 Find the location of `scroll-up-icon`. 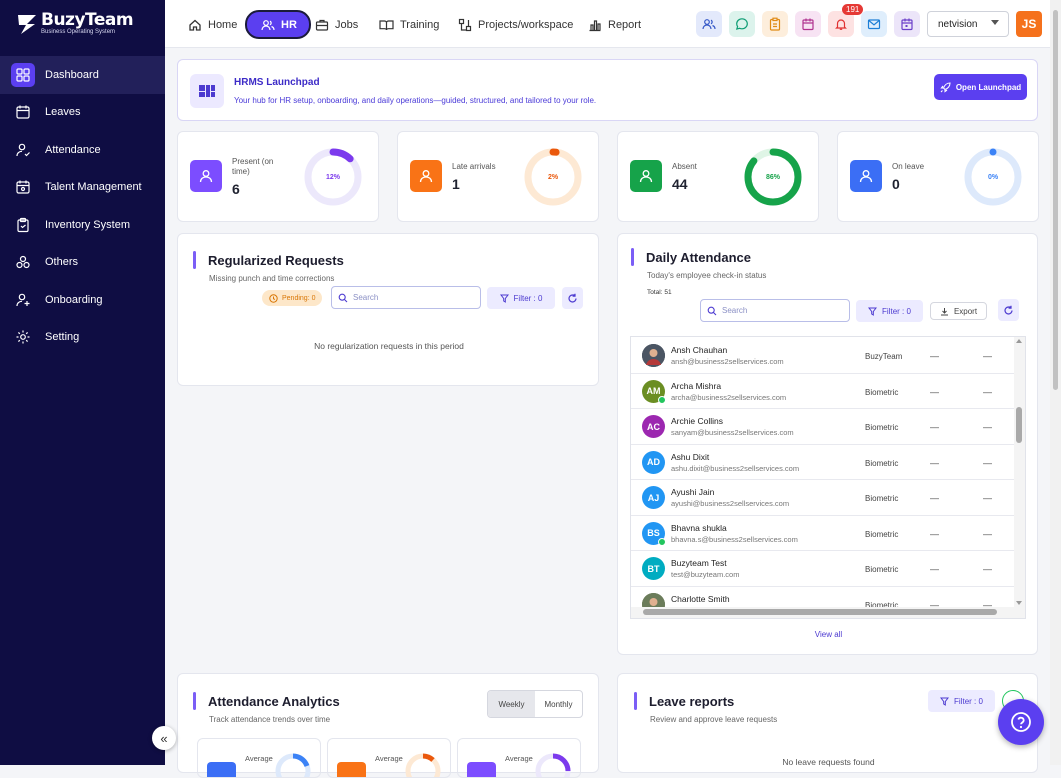

scroll-up-icon is located at coordinates (1019, 341).